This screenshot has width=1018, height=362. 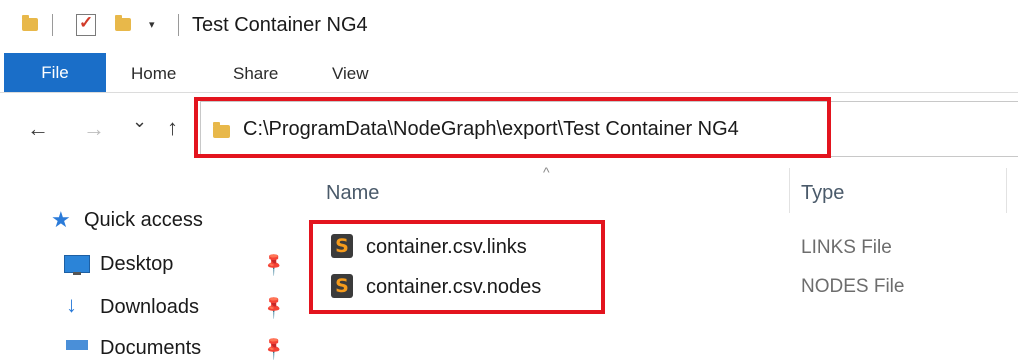 What do you see at coordinates (280, 25) in the screenshot?
I see `window-title: Test Container NG4` at bounding box center [280, 25].